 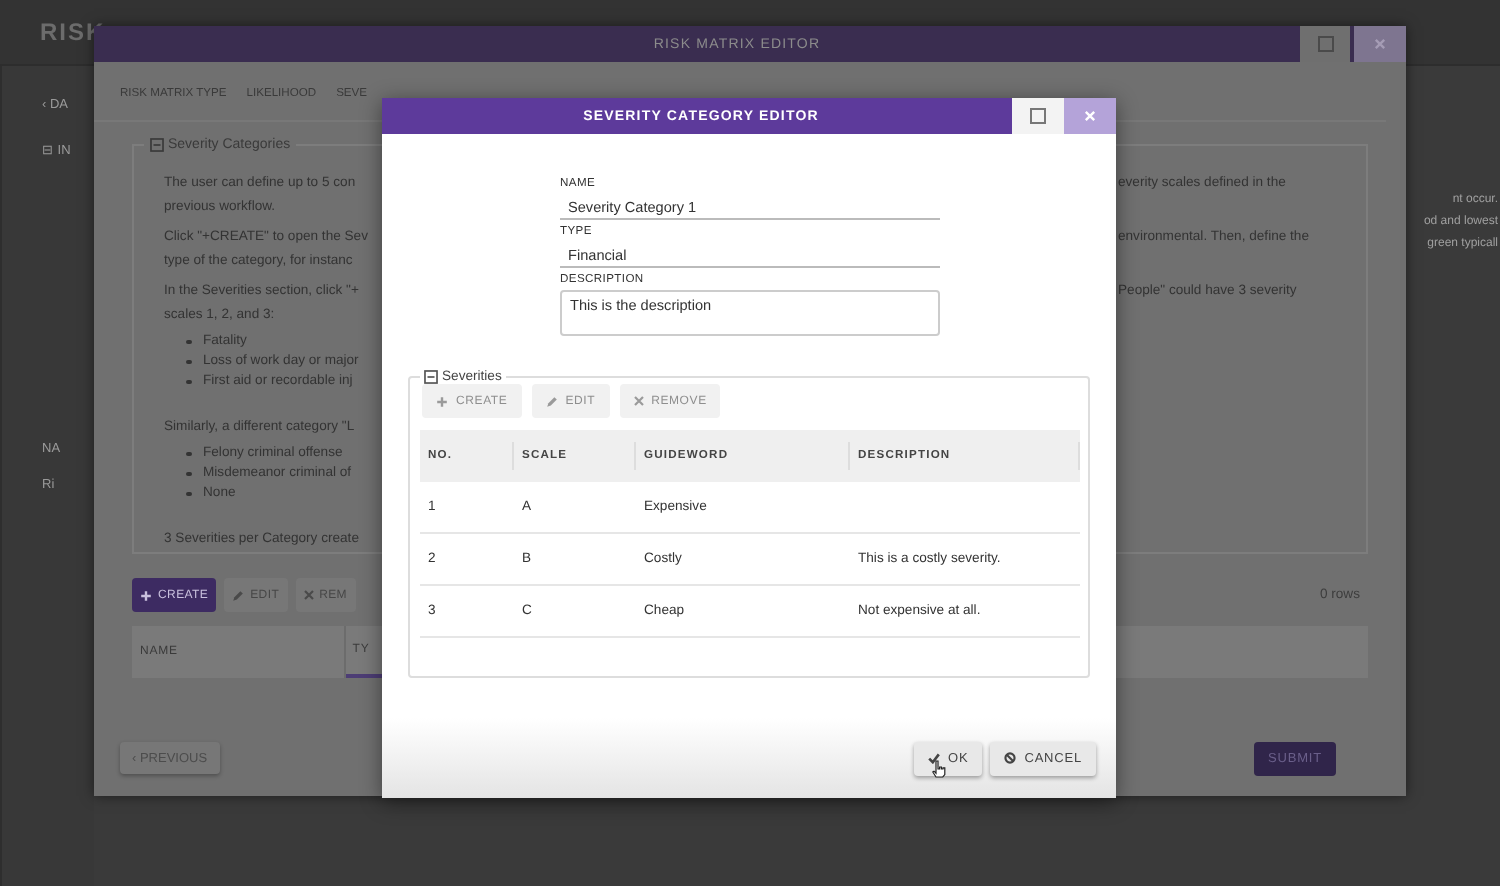 I want to click on check-icon, so click(x=934, y=758).